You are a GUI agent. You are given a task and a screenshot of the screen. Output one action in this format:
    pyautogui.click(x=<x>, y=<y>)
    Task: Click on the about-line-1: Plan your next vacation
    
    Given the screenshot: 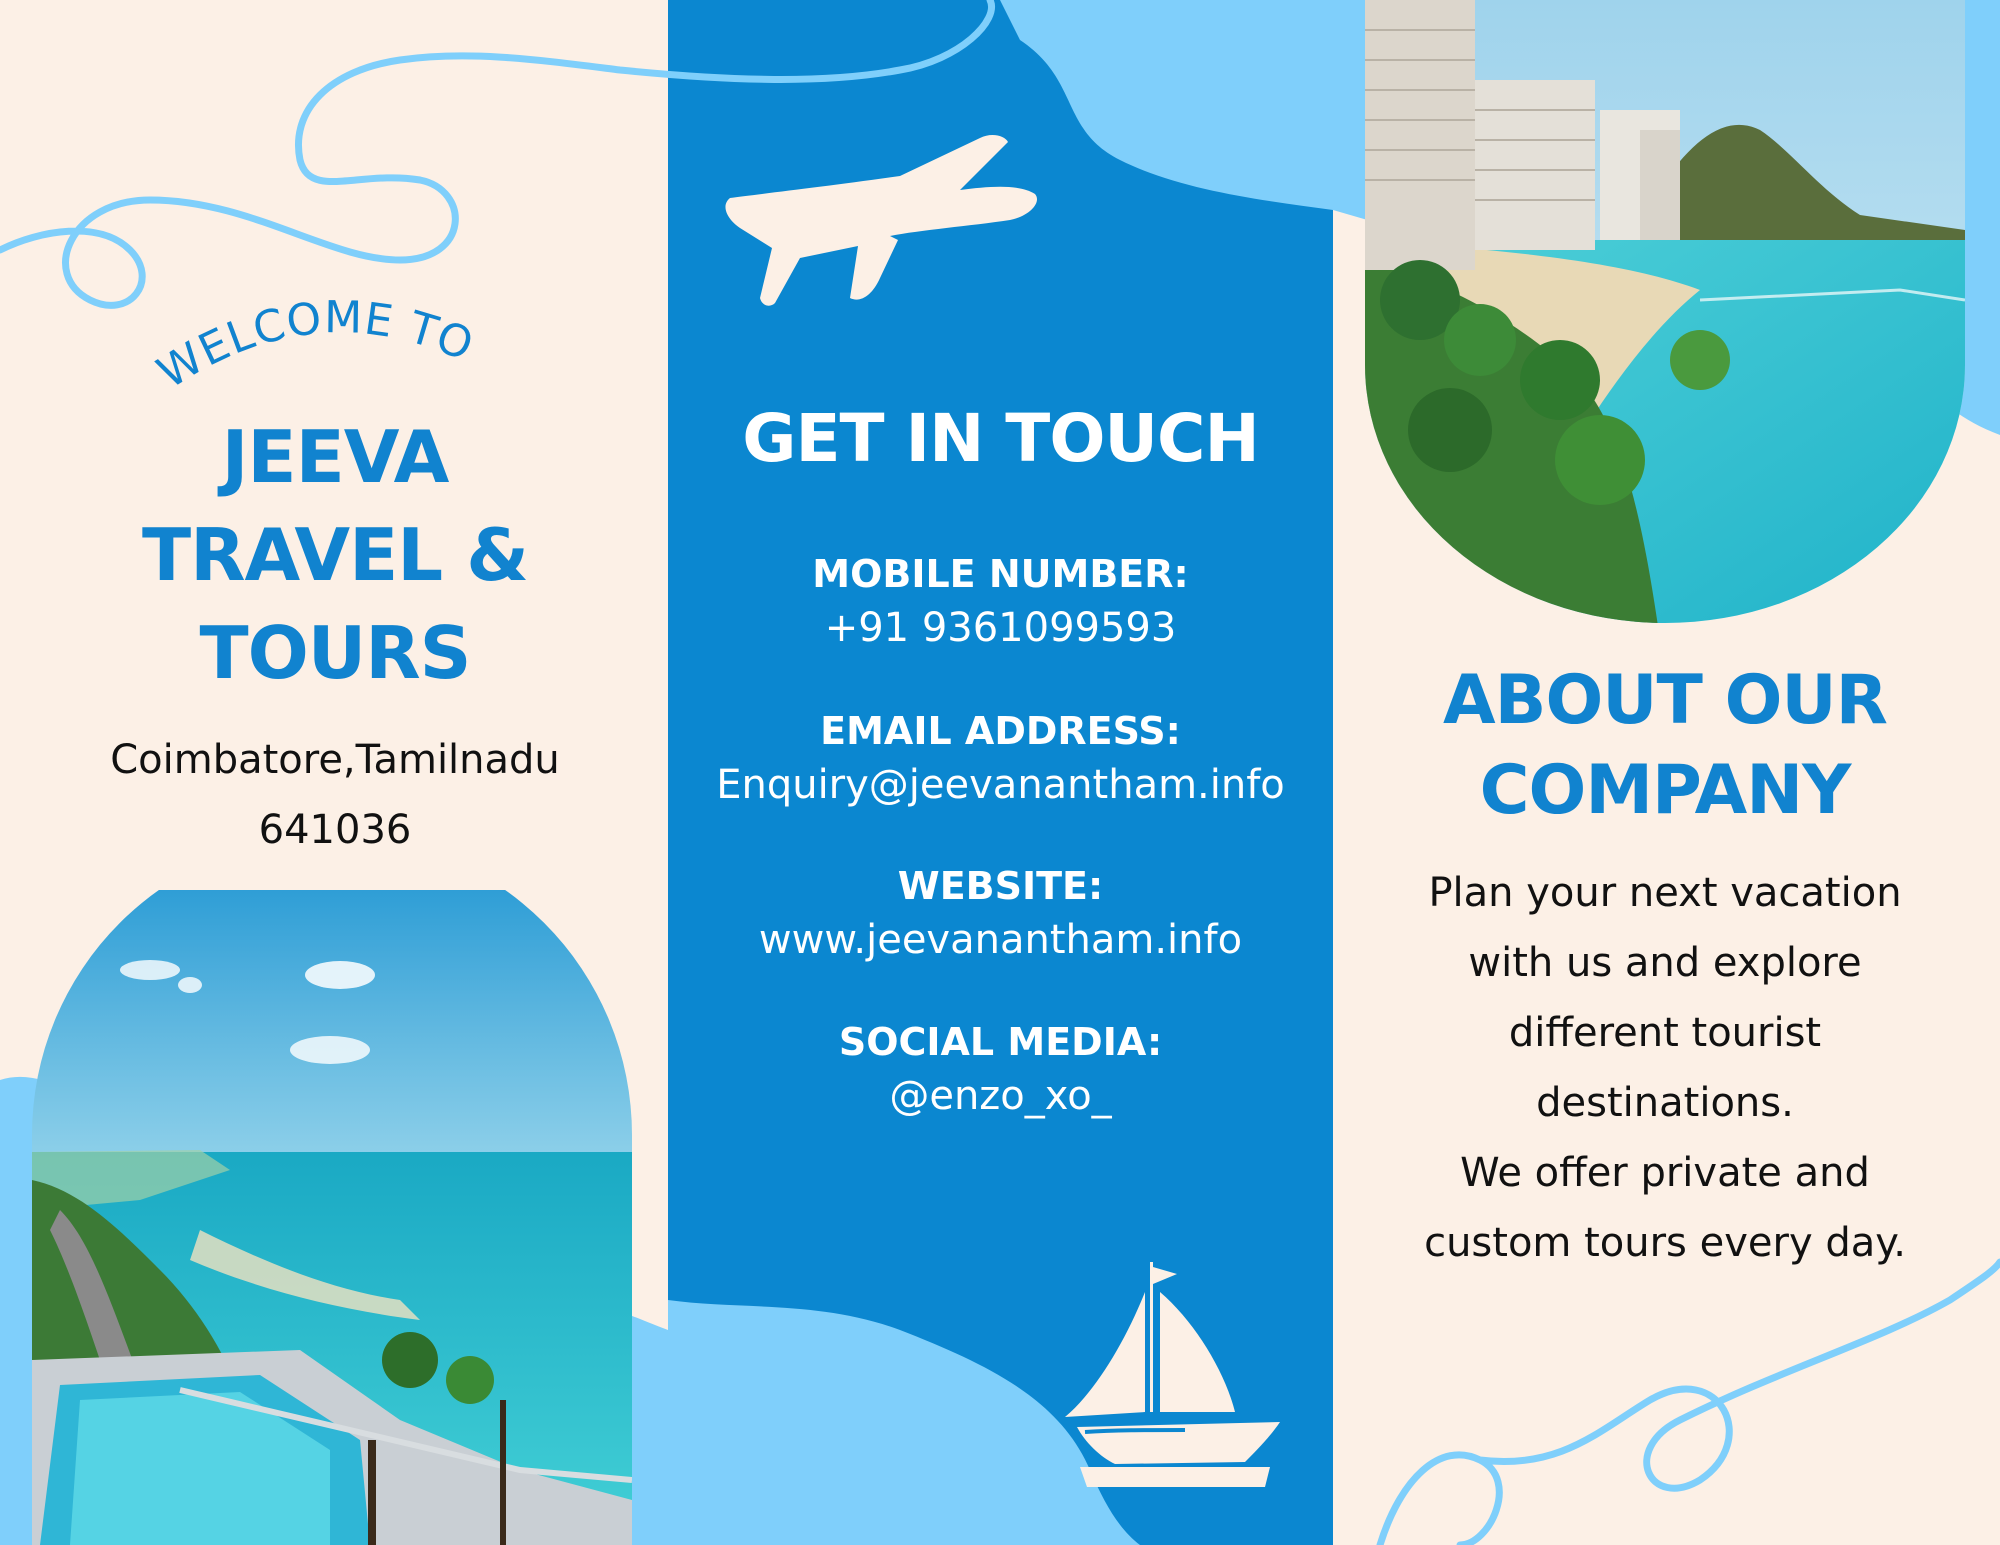 What is the action you would take?
    pyautogui.click(x=1665, y=893)
    